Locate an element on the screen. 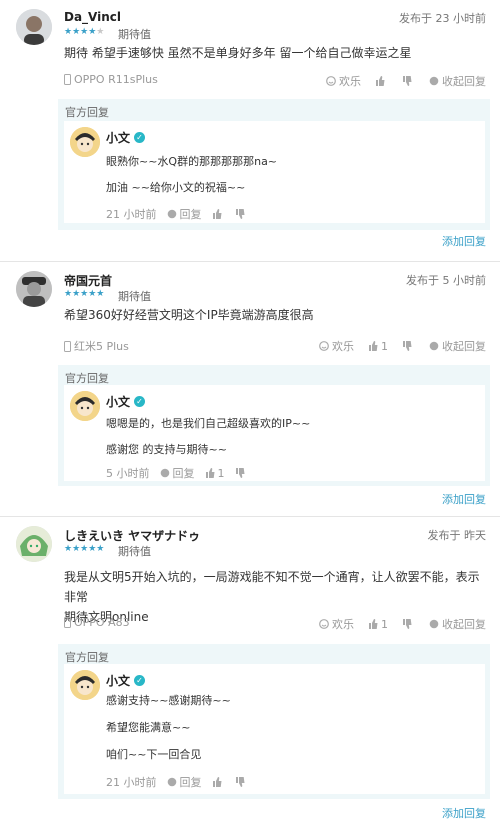 The height and width of the screenshot is (831, 500). reply-text-line: 希望您能满意~~ is located at coordinates (148, 727).